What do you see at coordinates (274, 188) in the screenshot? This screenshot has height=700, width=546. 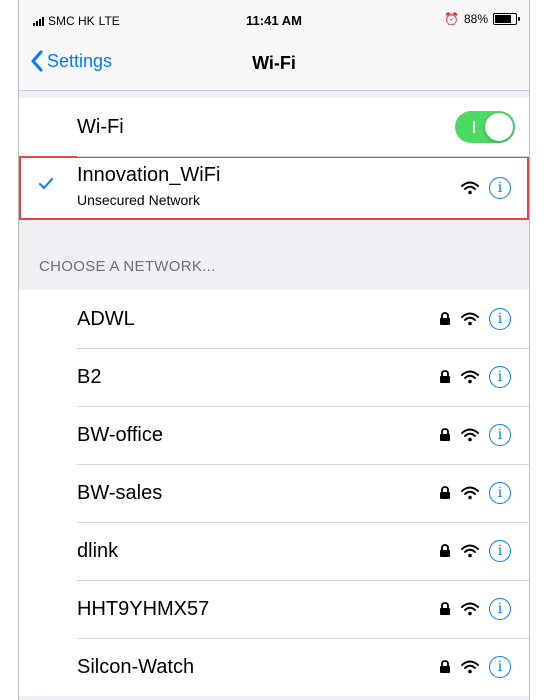 I see `connected-network-row: Innovation_WiFi Unsecured Network i` at bounding box center [274, 188].